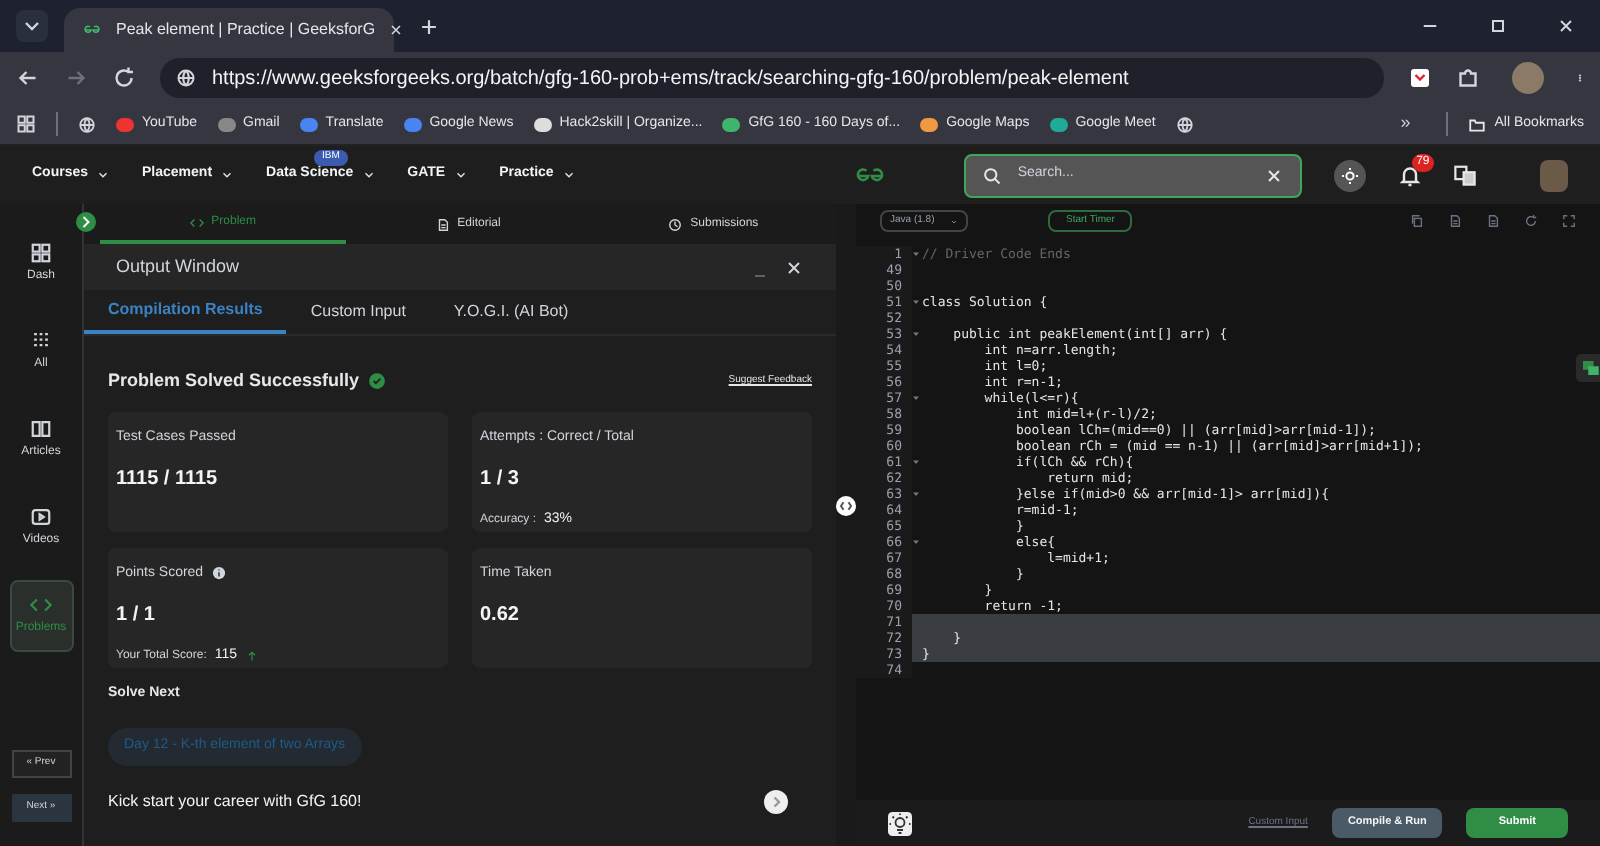 This screenshot has height=846, width=1600. I want to click on card-value: 0.62, so click(500, 616).